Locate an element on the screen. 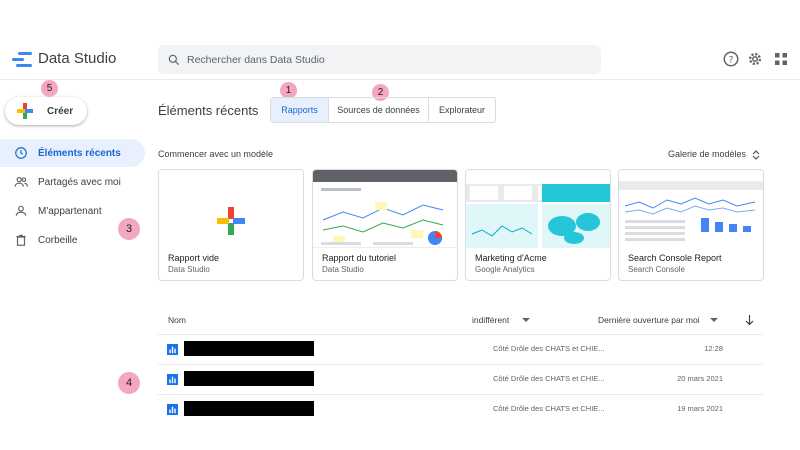 This screenshot has height=450, width=800. type-tabs: Rapports Sources de données Explorateur is located at coordinates (383, 110).